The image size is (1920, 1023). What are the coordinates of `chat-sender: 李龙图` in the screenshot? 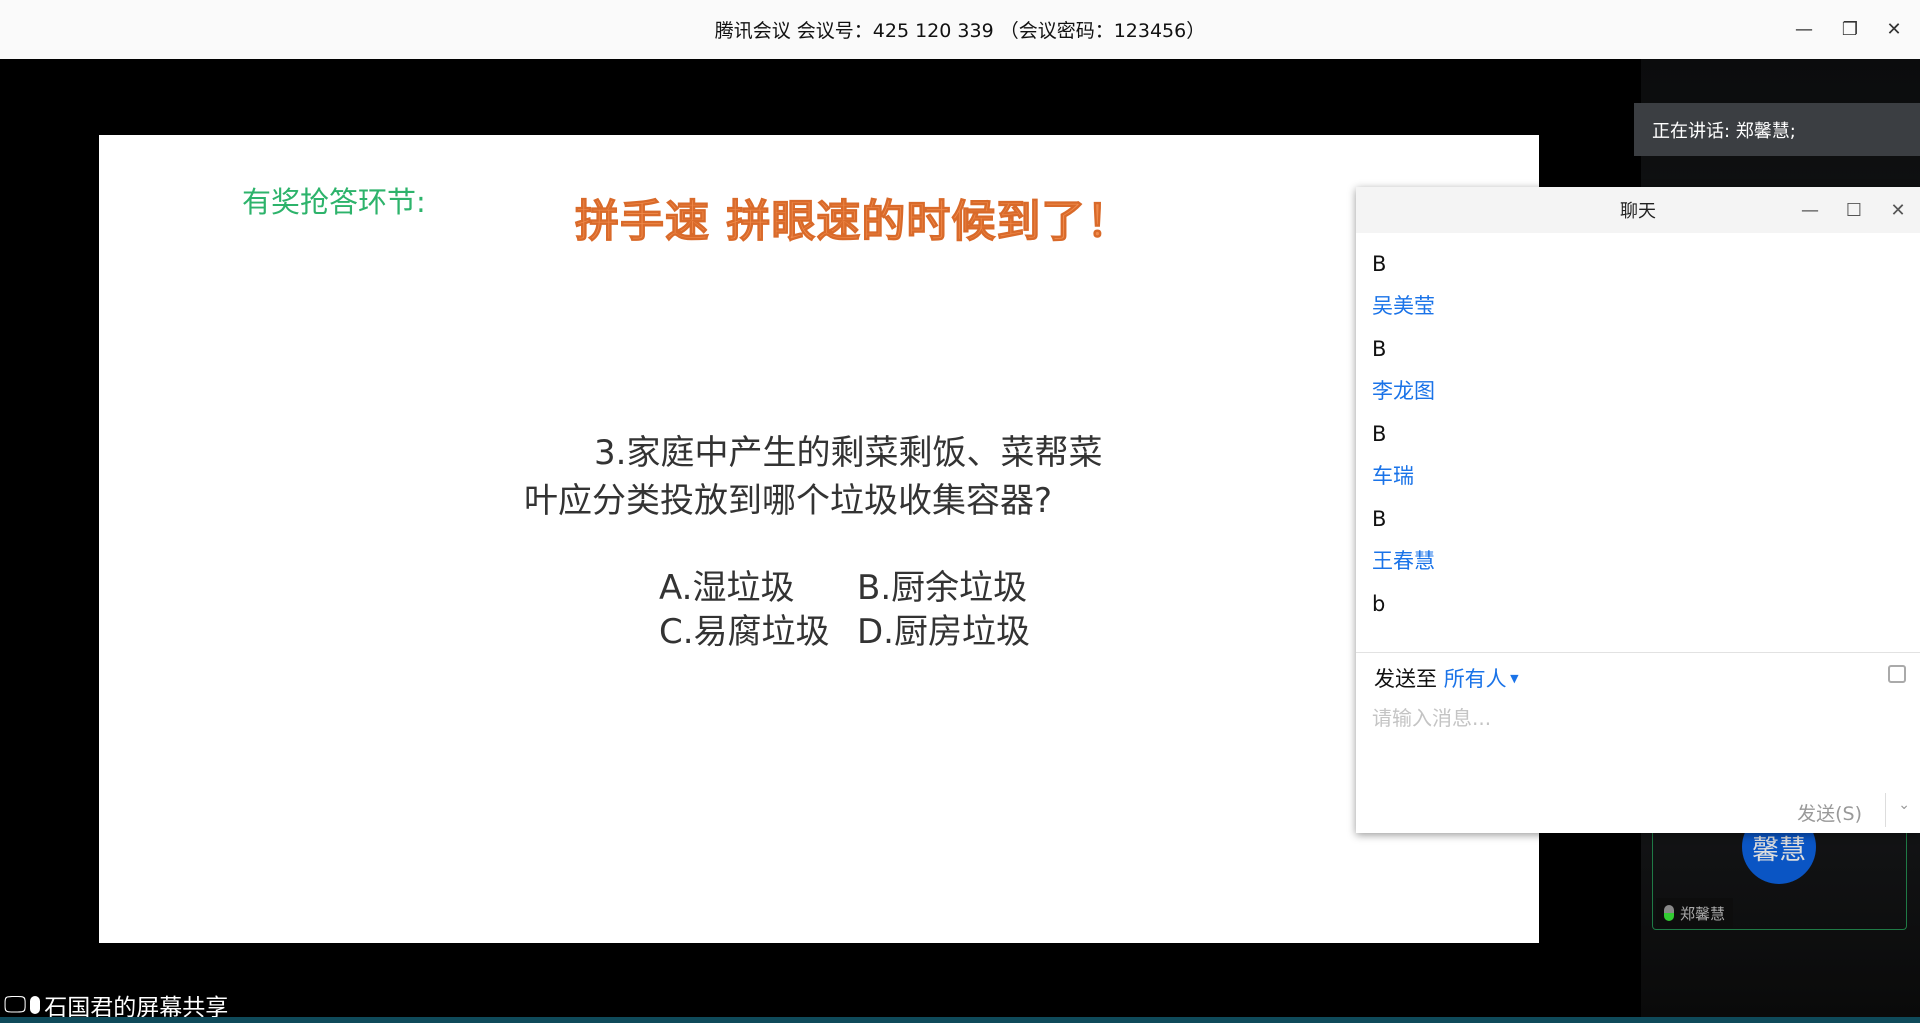 It's located at (1638, 391).